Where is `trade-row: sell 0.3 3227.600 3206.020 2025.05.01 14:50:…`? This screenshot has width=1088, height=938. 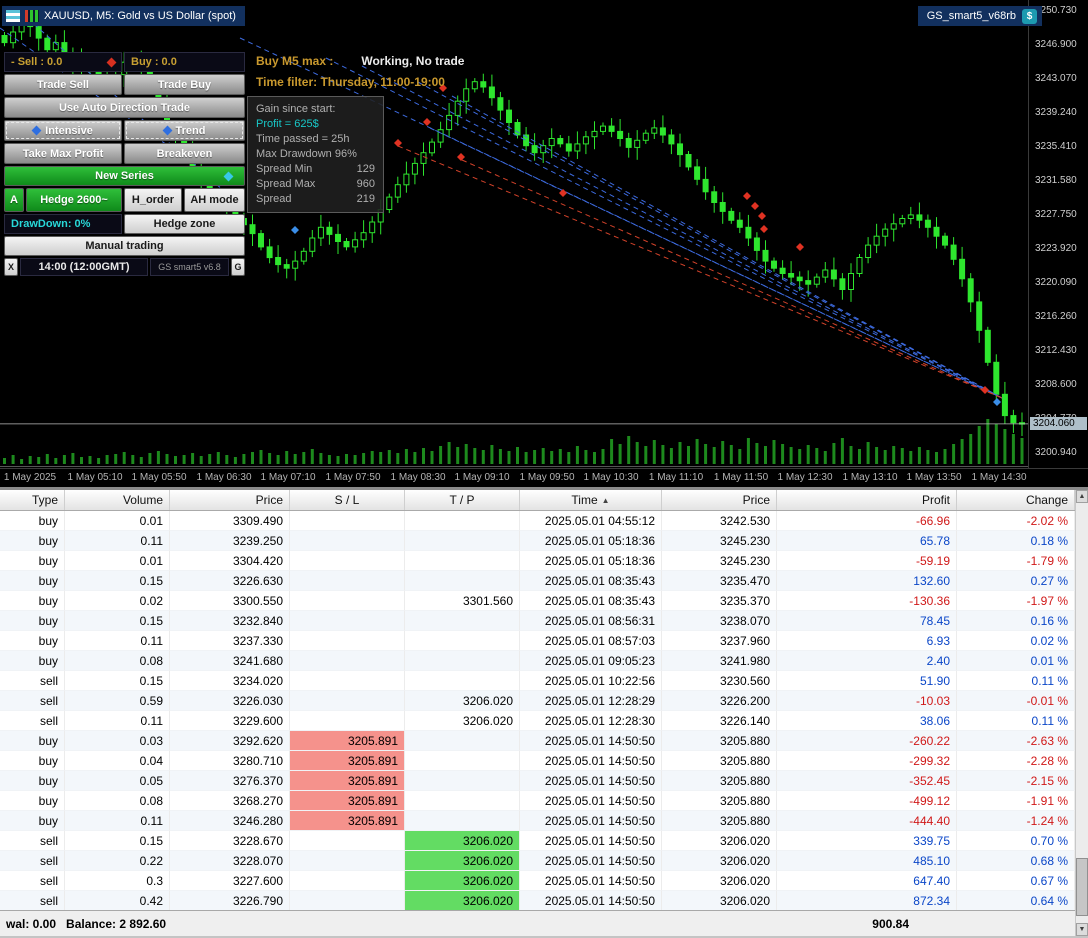 trade-row: sell 0.3 3227.600 3206.020 2025.05.01 14:50:… is located at coordinates (537, 881).